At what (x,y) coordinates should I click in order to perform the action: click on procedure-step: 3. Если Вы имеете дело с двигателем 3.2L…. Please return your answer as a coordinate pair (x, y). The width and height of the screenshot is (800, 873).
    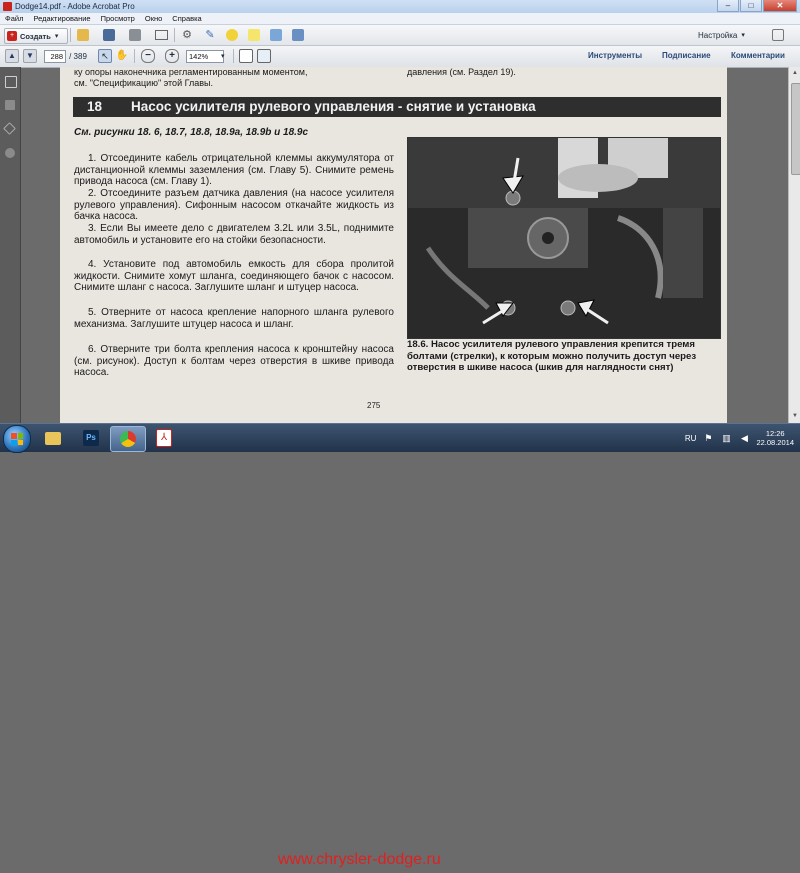
    Looking at the image, I should click on (234, 234).